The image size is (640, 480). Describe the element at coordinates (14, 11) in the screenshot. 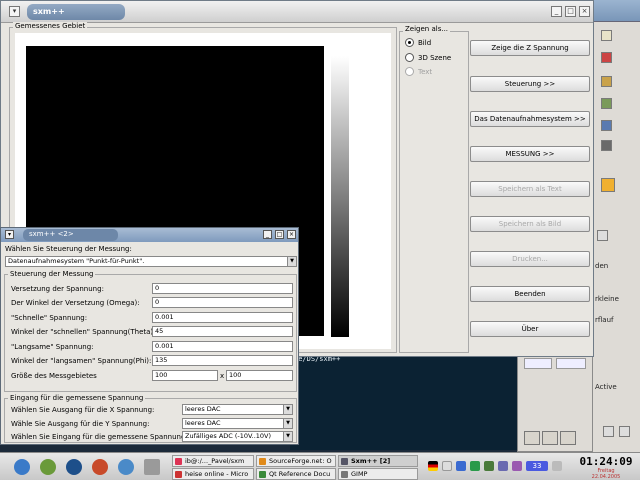

I see `window-menu-icon: ▾` at that location.